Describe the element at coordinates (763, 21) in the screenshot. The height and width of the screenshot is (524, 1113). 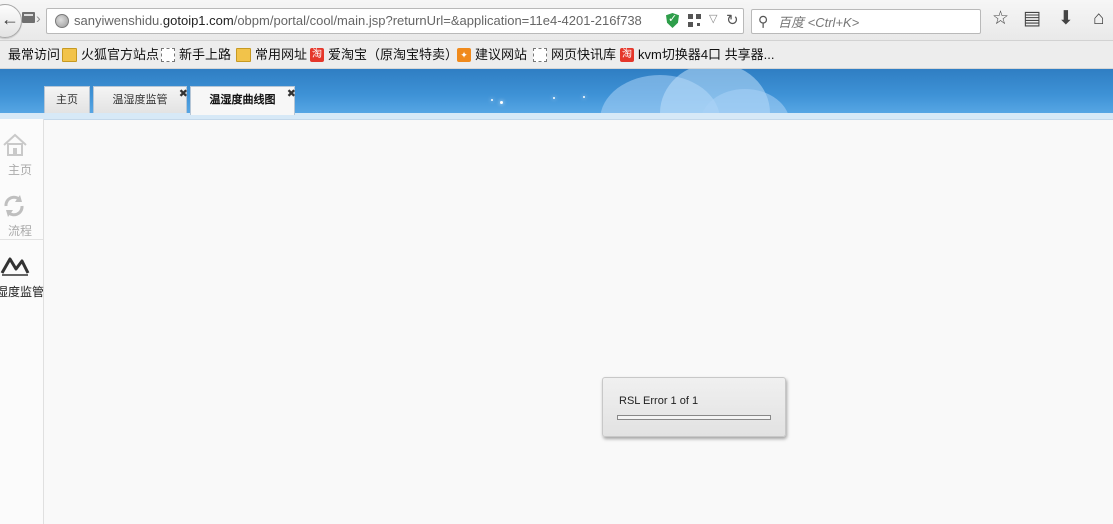
I see `search-icon: ⚲` at that location.